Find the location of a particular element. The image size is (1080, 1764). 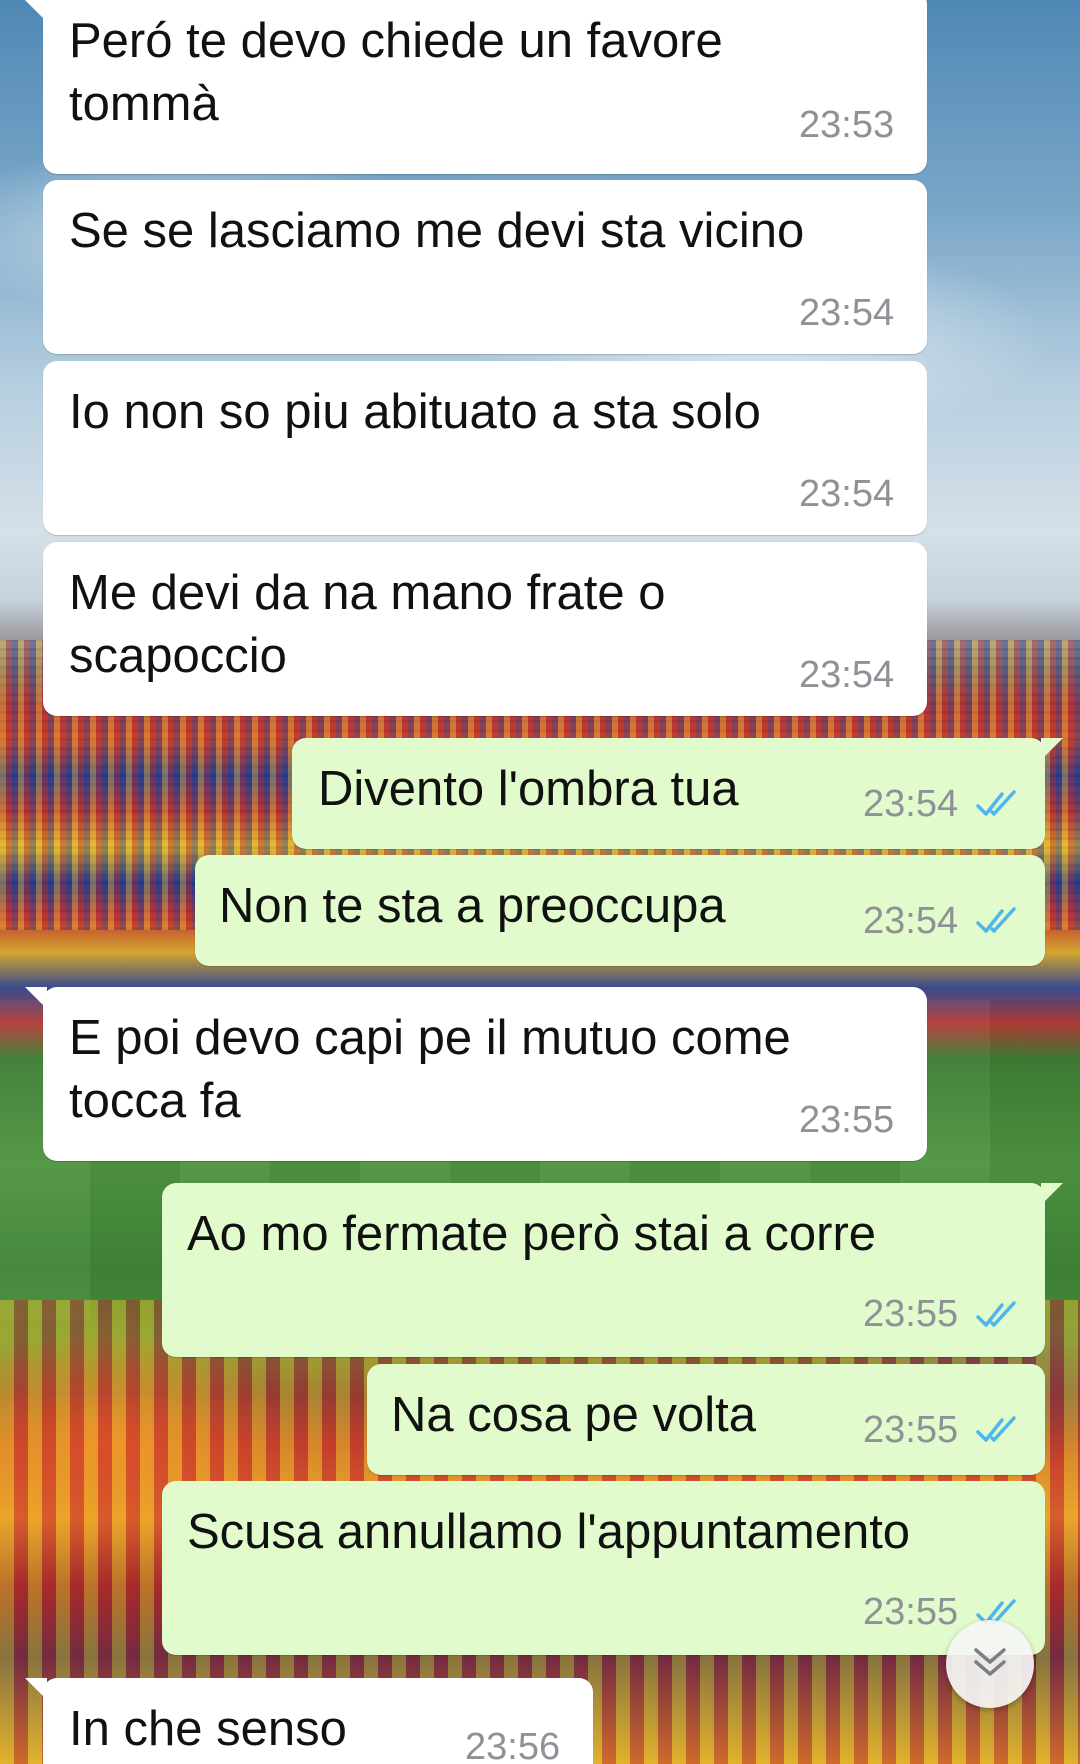

message-text: Se se lasciamo me devi sta vicino is located at coordinates (437, 231).